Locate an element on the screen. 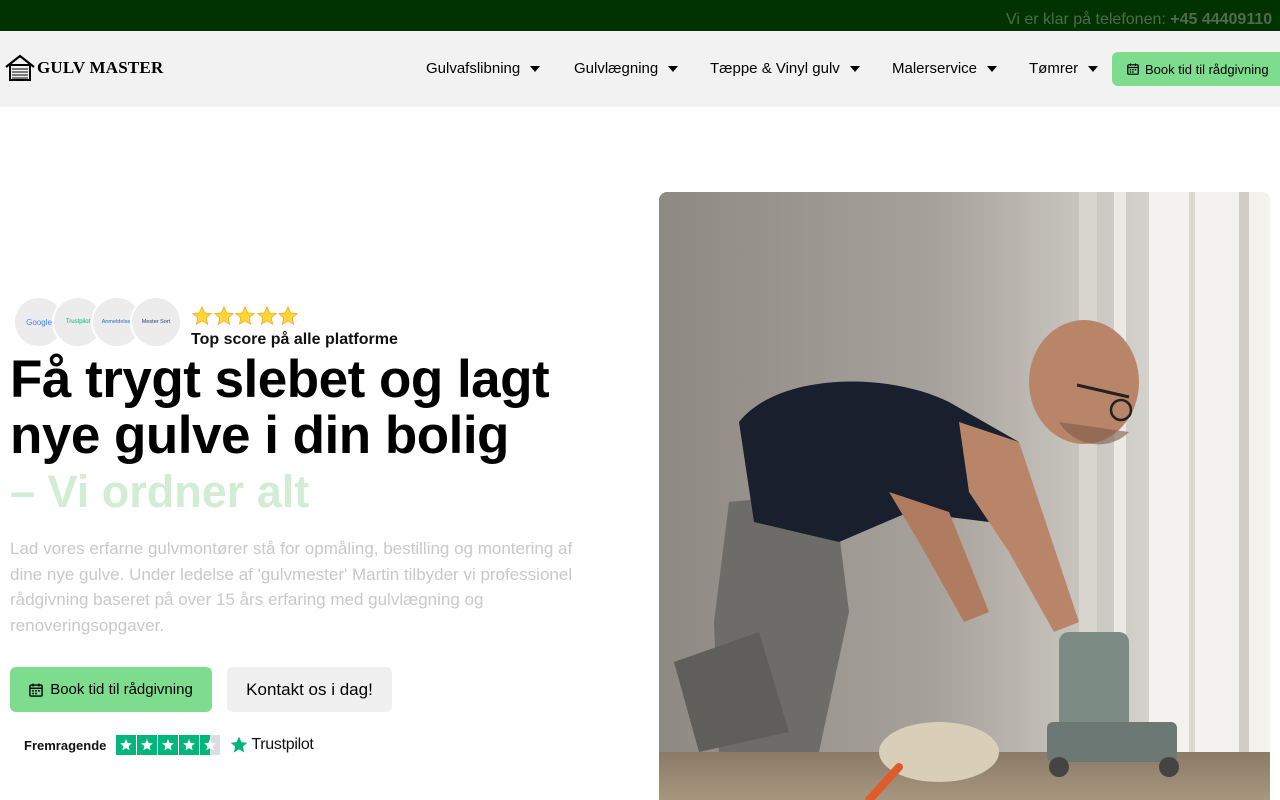  phone-label: Vi er klar på telefonen: is located at coordinates (1088, 19).